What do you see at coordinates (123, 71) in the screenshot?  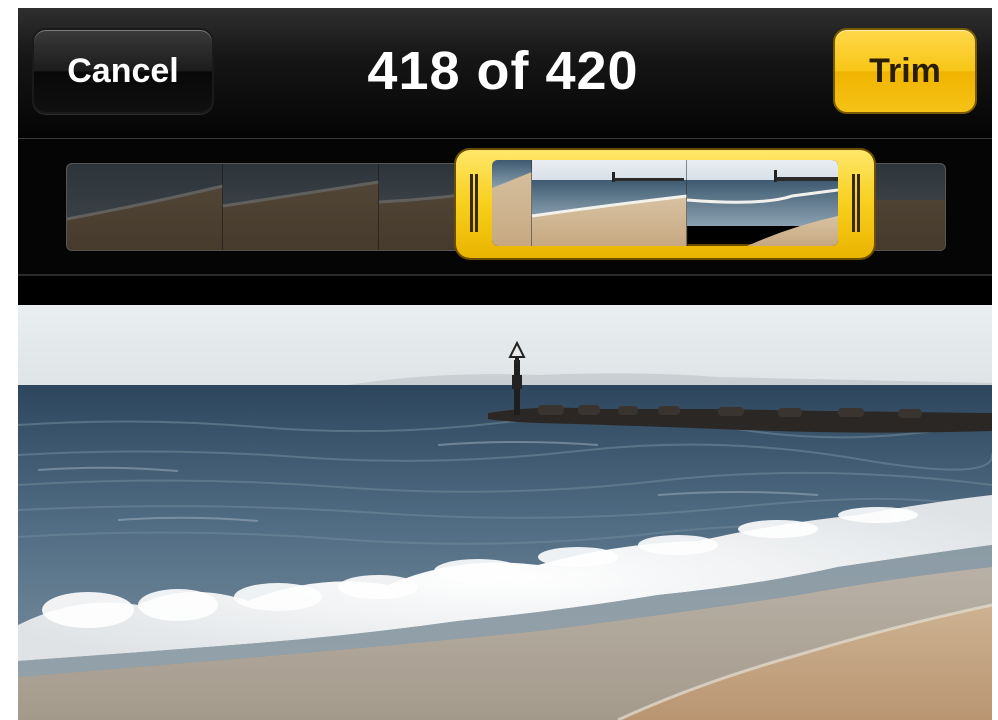 I see `cancel-button: Cancel` at bounding box center [123, 71].